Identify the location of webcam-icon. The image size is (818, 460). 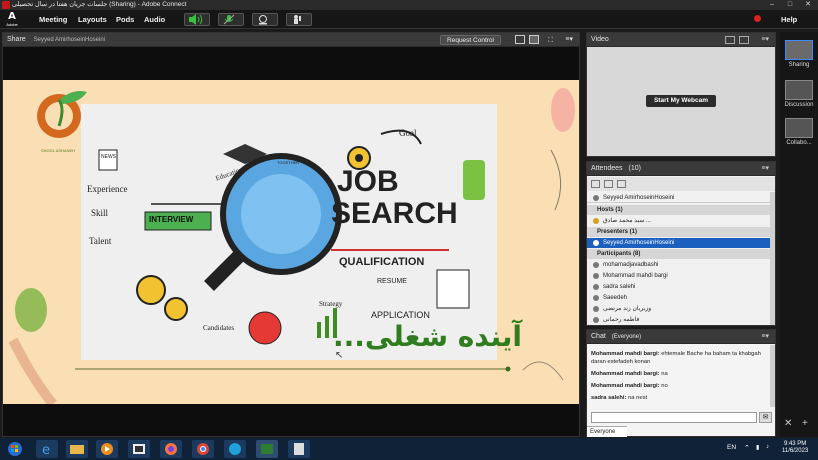
(263, 20).